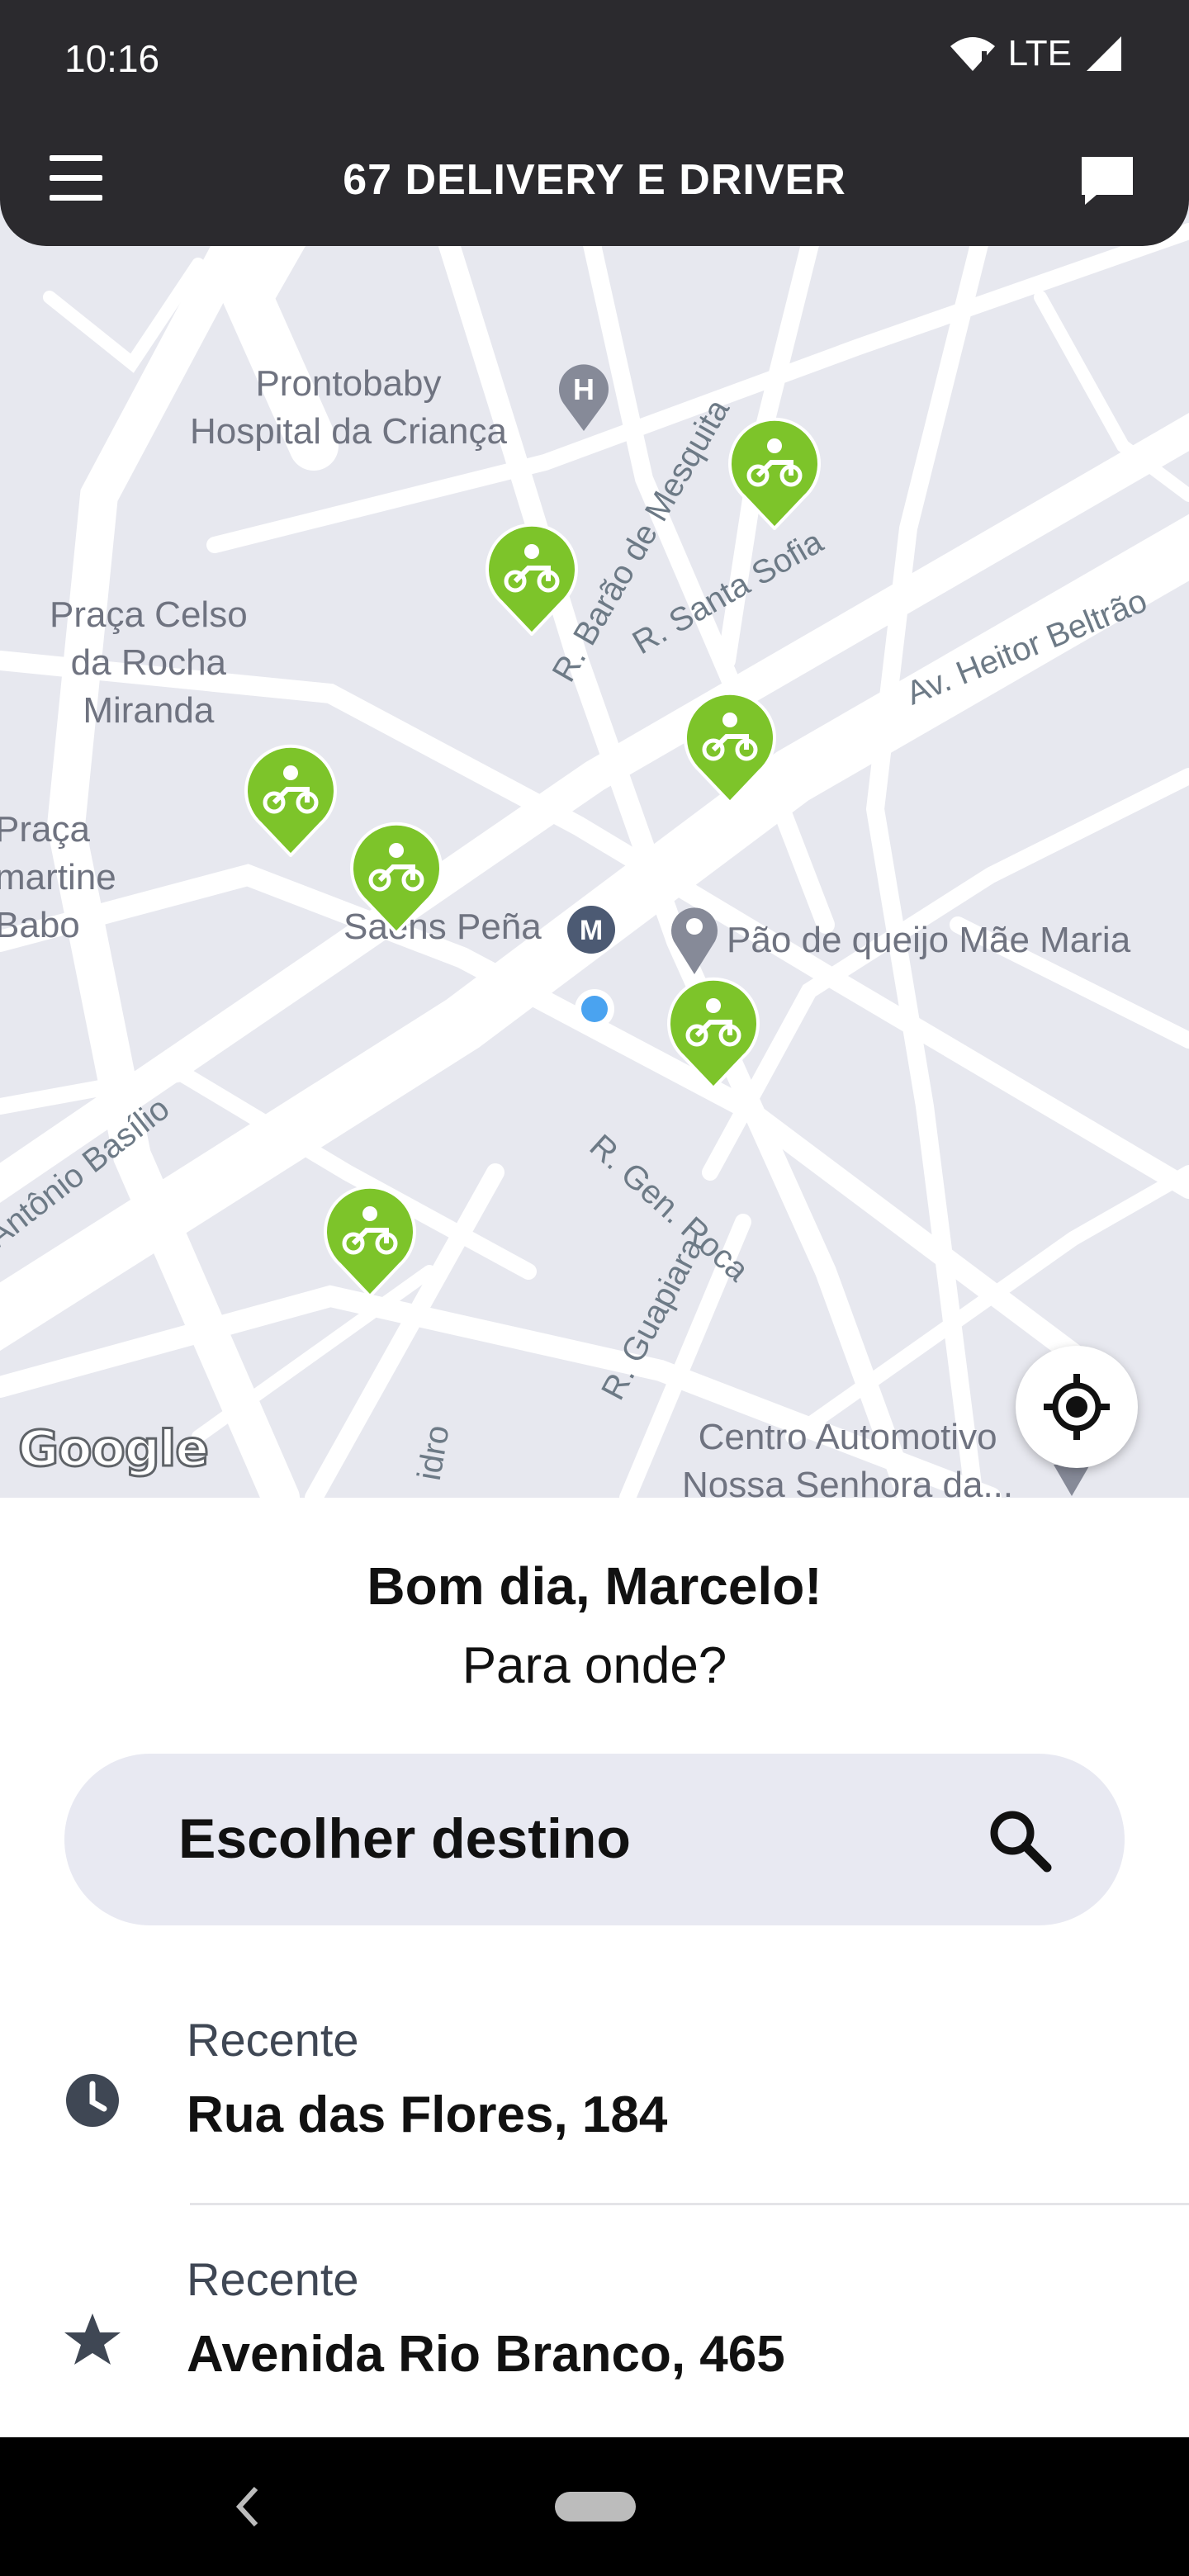 The width and height of the screenshot is (1189, 2576). I want to click on recent-destination-item: Recente Avenida Rio Branco, 465, so click(594, 2330).